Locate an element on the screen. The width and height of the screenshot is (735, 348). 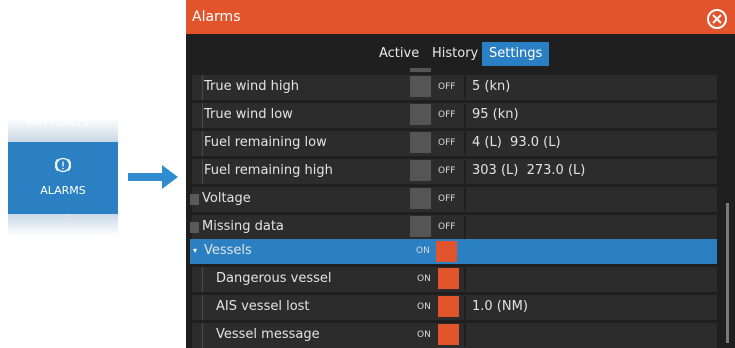
alarm-value: 4 (L) 93.0 (L) is located at coordinates (516, 142).